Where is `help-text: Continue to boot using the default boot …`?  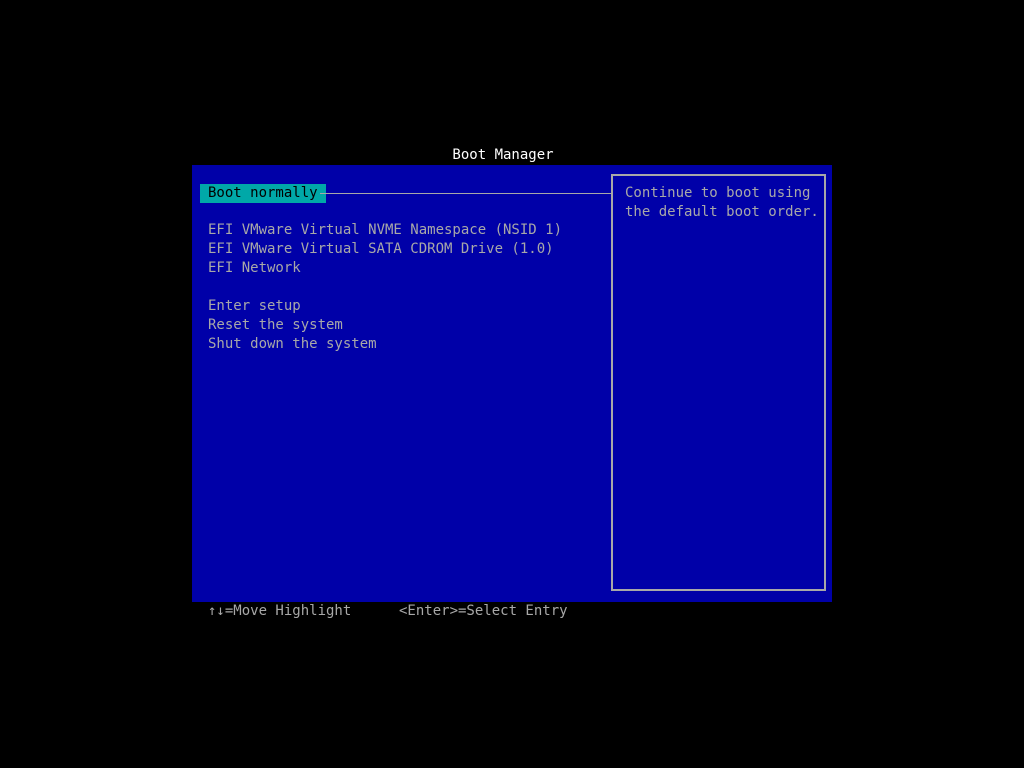
help-text: Continue to boot using the default boot … is located at coordinates (722, 203).